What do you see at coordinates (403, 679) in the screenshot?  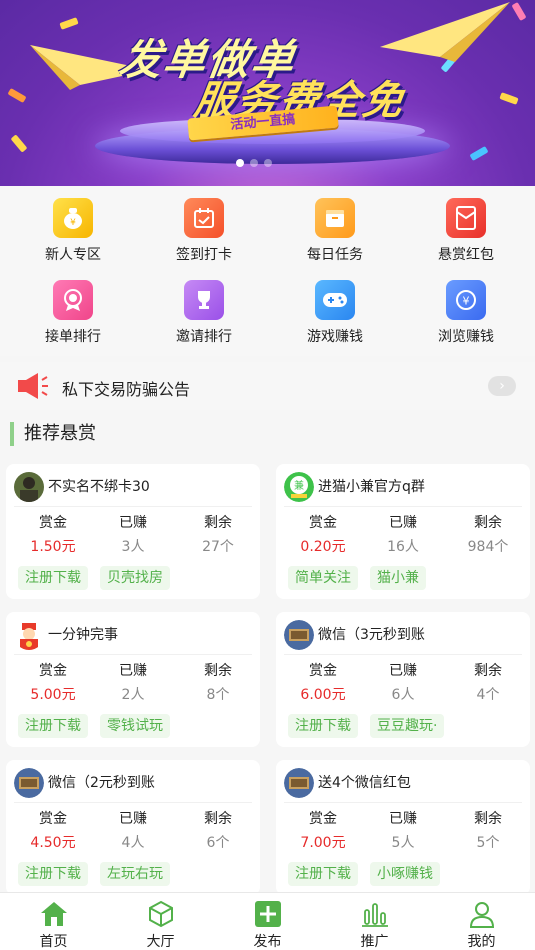 I see `reward-card: 微信（3元秒到账 赏金 6.00元 已赚 6人 剩余 4个 注册下载 豆豆趣玩·` at bounding box center [403, 679].